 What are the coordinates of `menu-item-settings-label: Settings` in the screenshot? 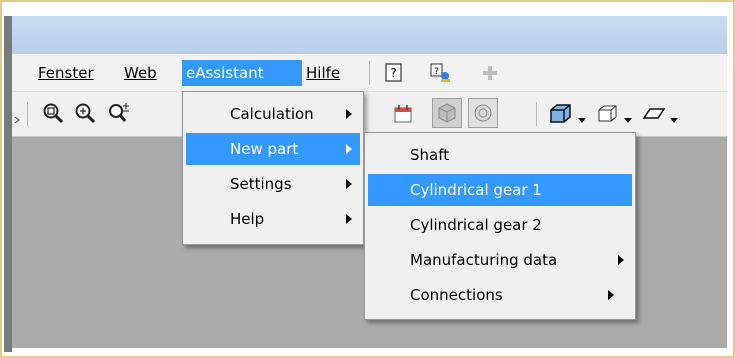 It's located at (261, 184).